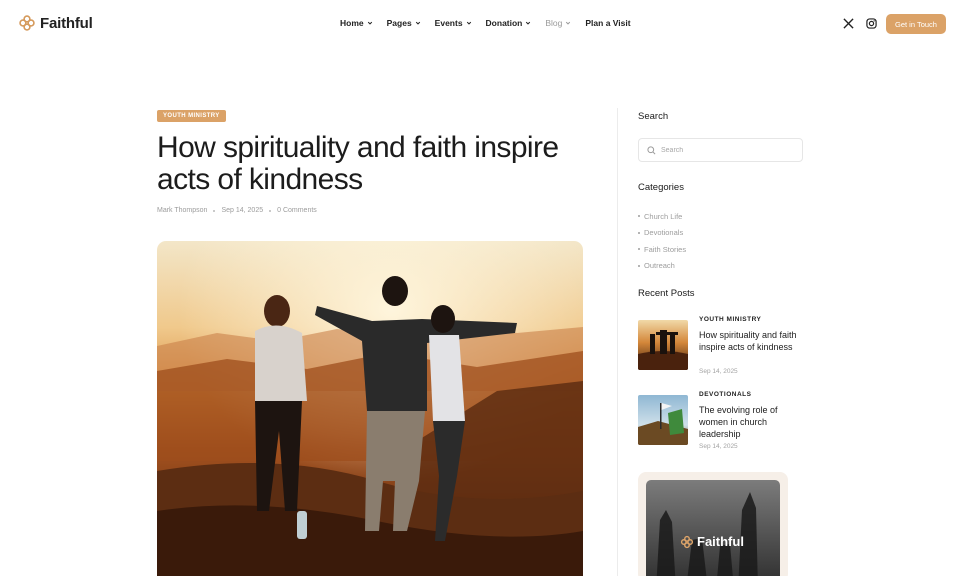 The image size is (960, 576). What do you see at coordinates (297, 210) in the screenshot?
I see `comments-link: 0 Comments` at bounding box center [297, 210].